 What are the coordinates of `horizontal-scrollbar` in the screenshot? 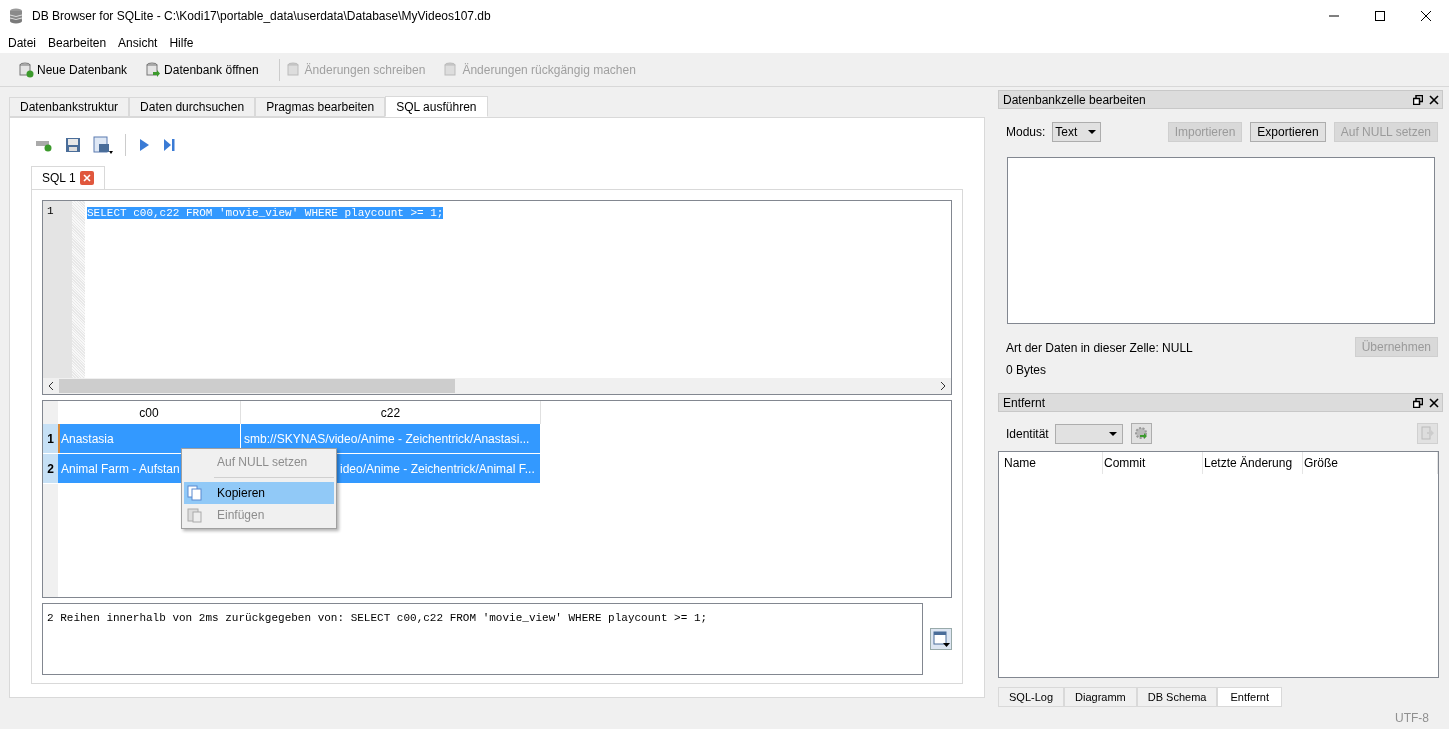 It's located at (497, 386).